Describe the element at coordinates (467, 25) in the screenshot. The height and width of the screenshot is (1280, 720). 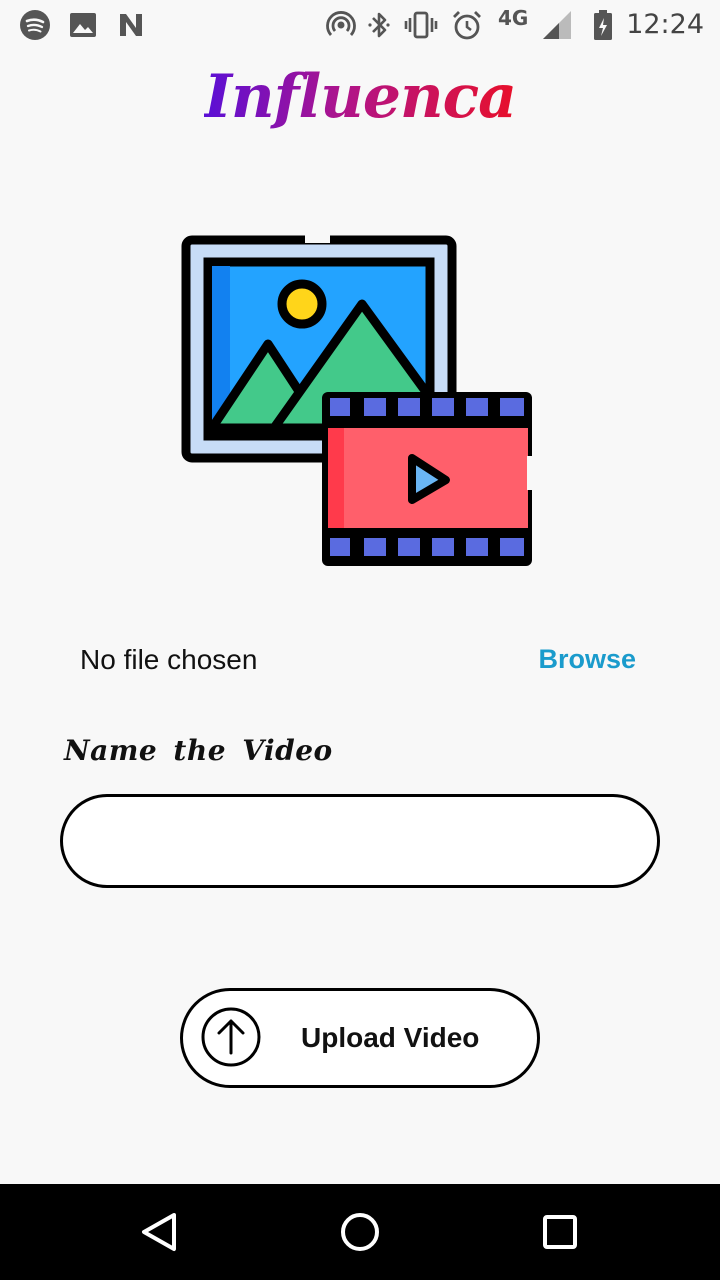
I see `alarm-icon` at that location.